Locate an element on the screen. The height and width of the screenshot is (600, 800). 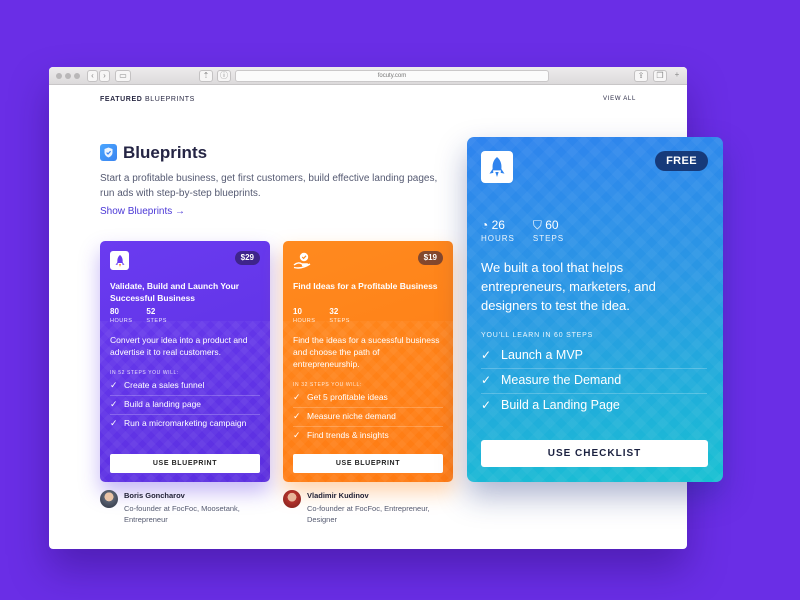
list-item: ✓ Create a sales funnel is located at coordinates (185, 386).